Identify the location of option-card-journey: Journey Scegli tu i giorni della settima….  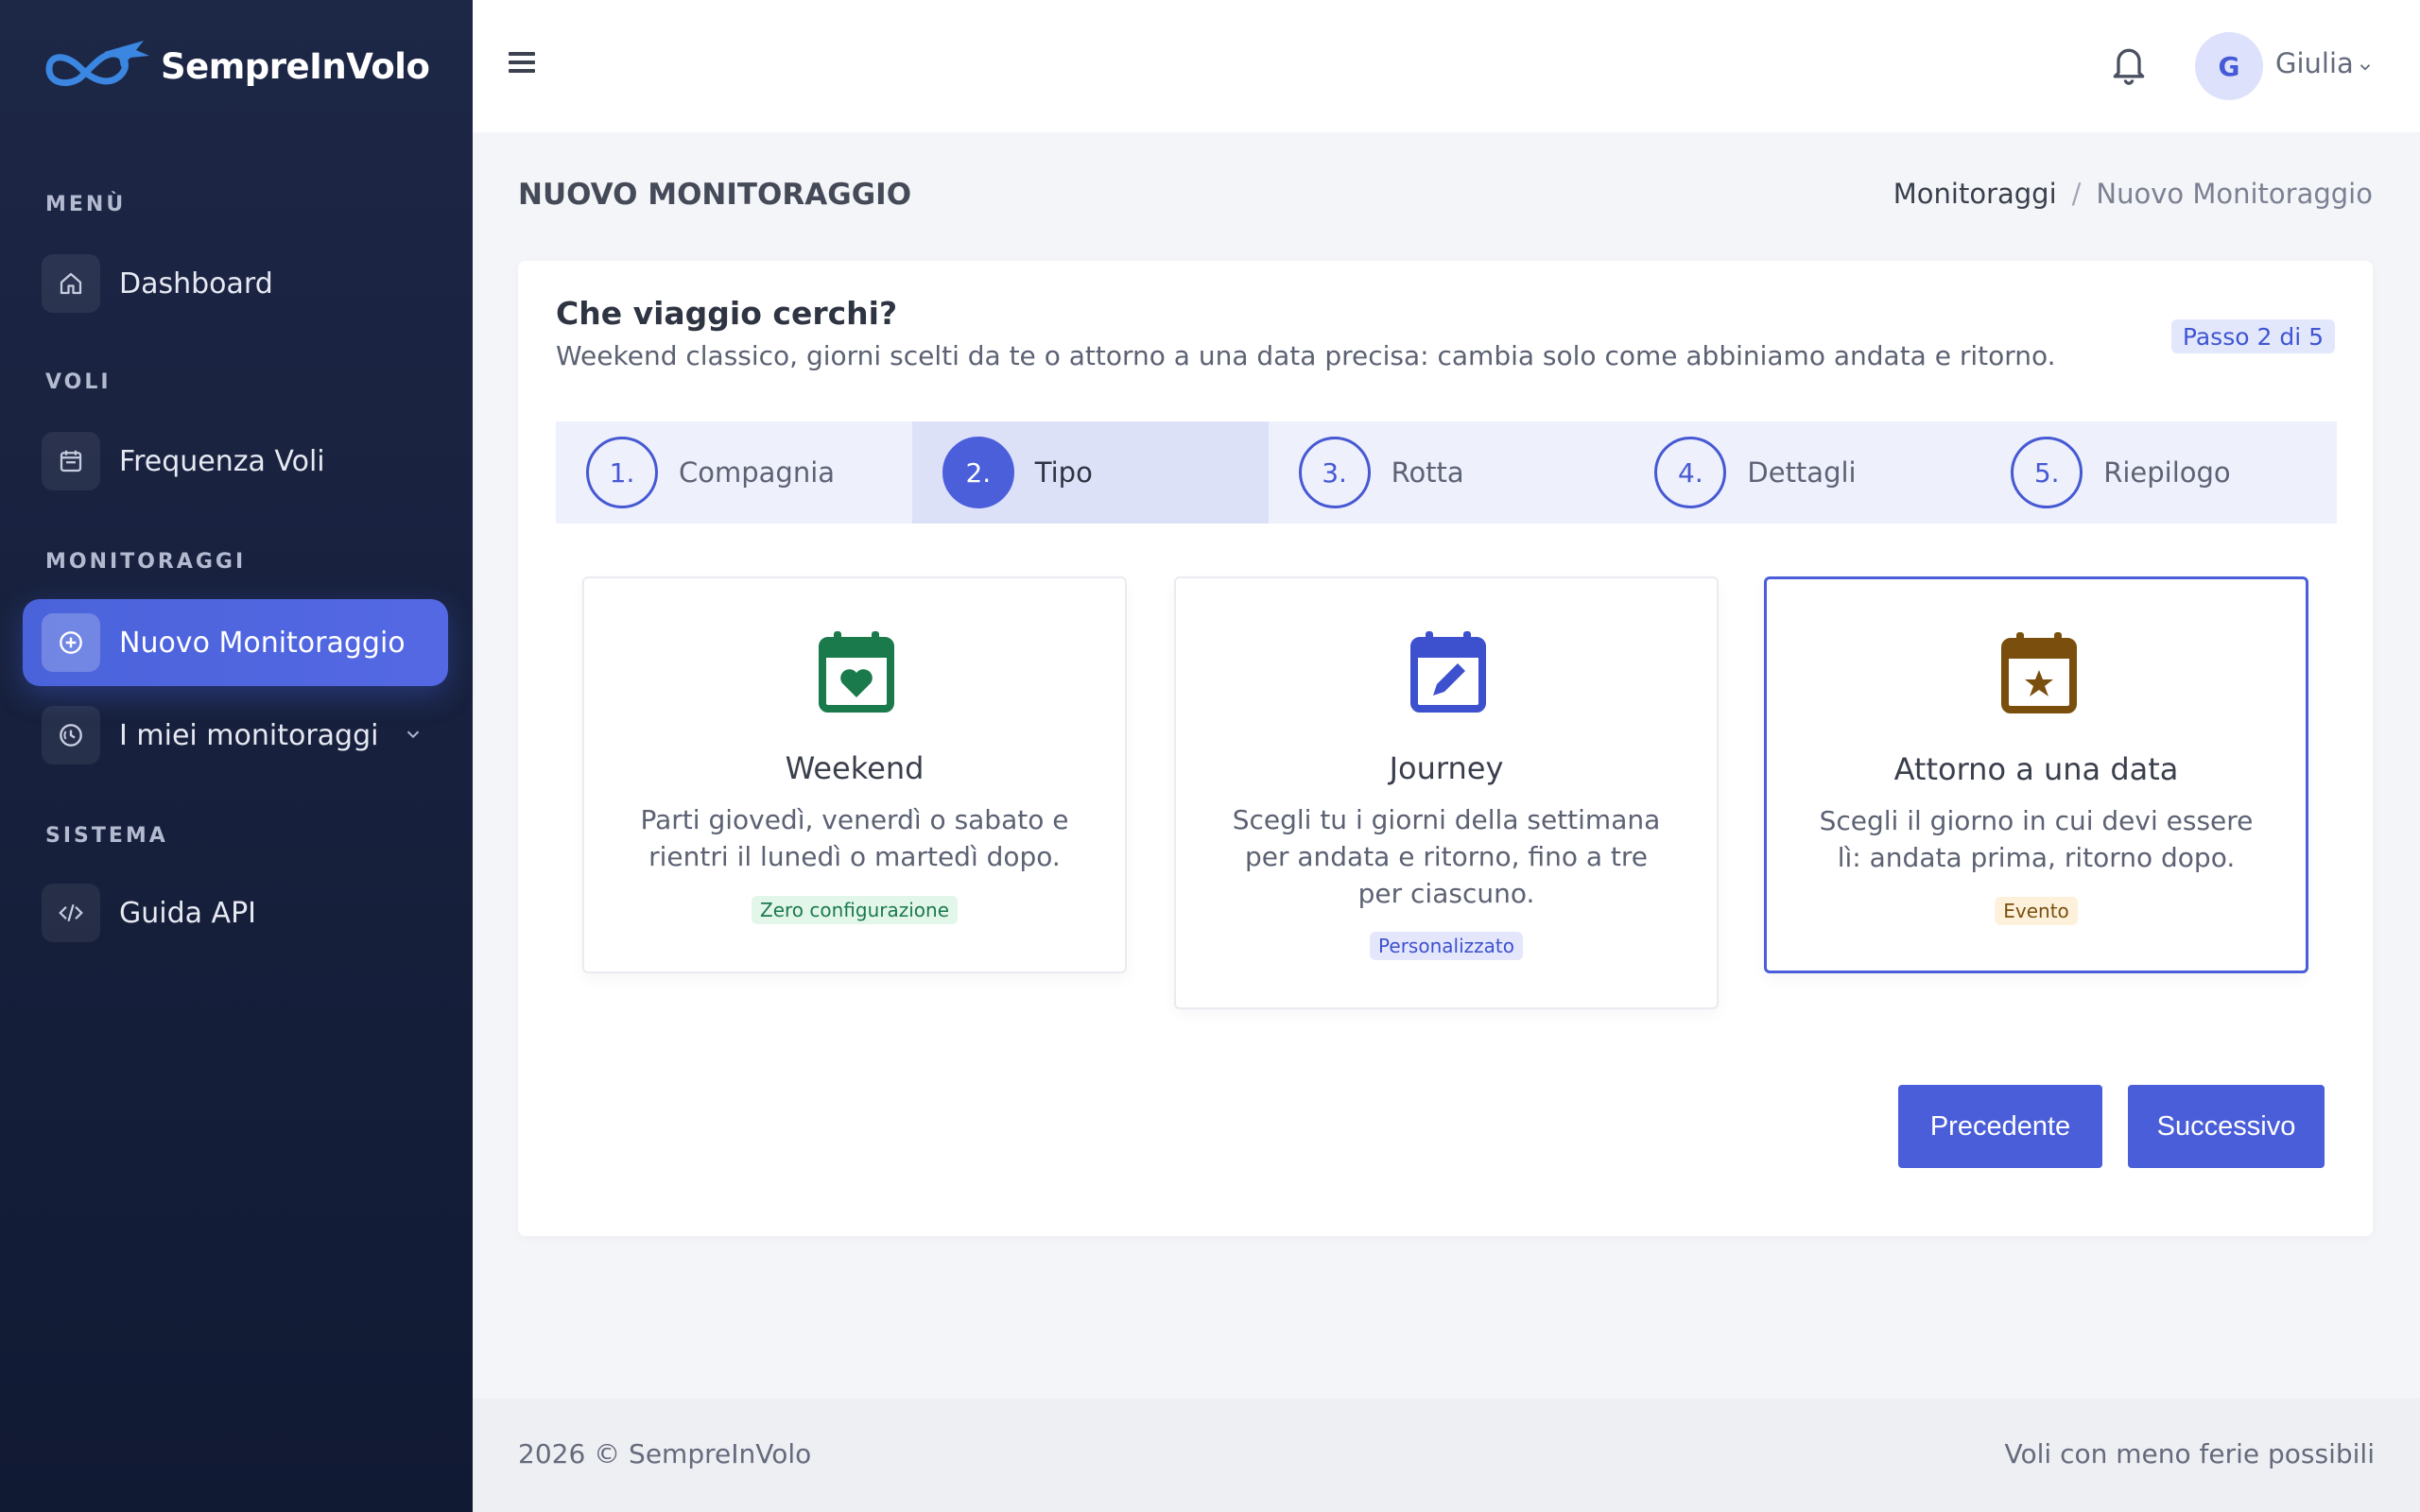
(1446, 792).